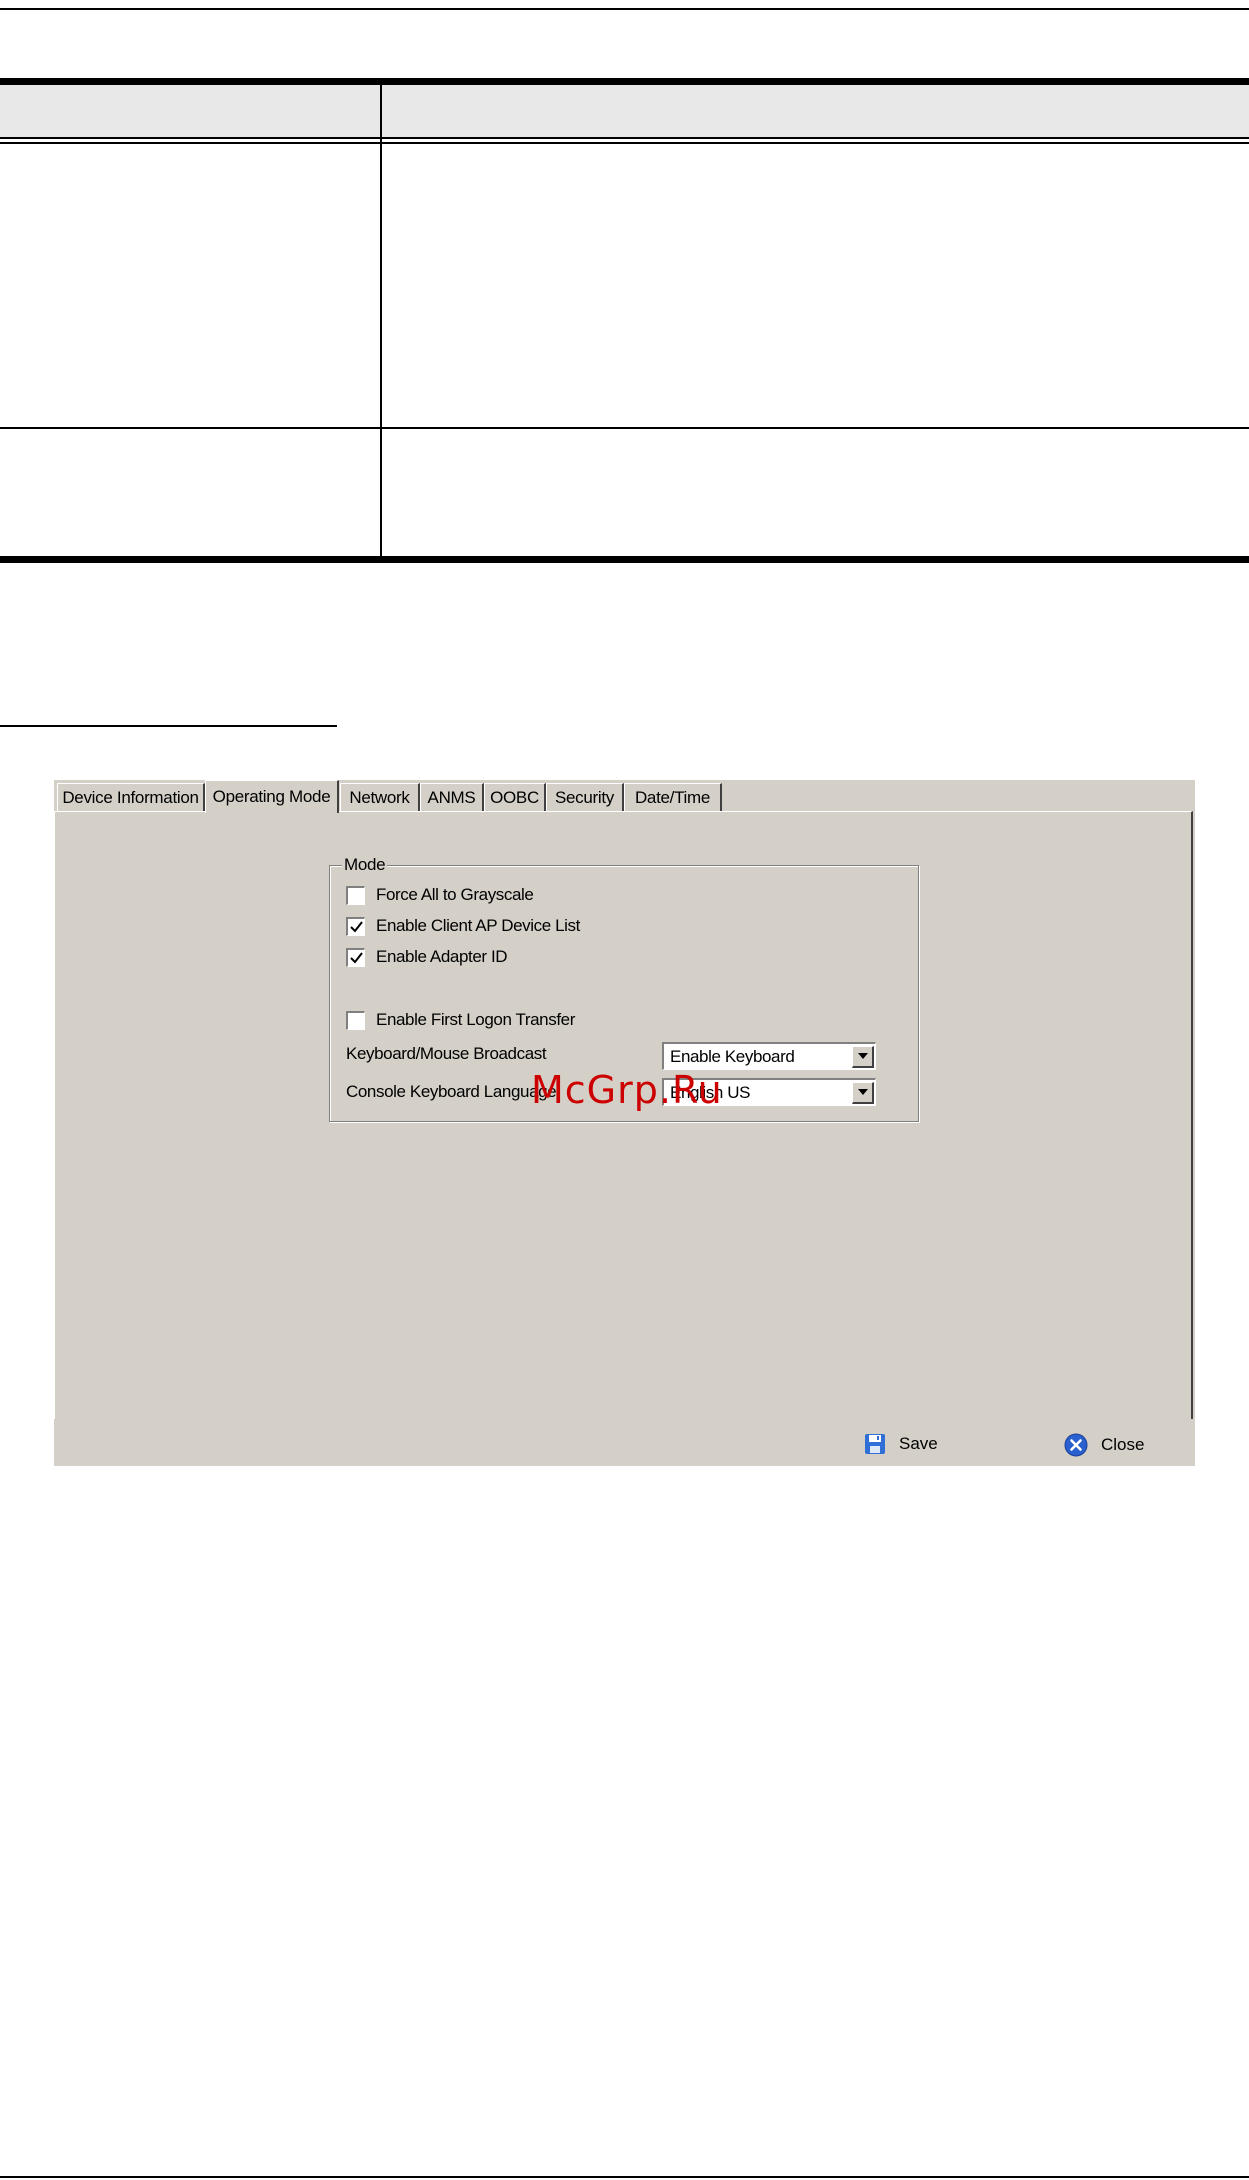  I want to click on adapter-id-label: Enable Adapter ID, so click(442, 956).